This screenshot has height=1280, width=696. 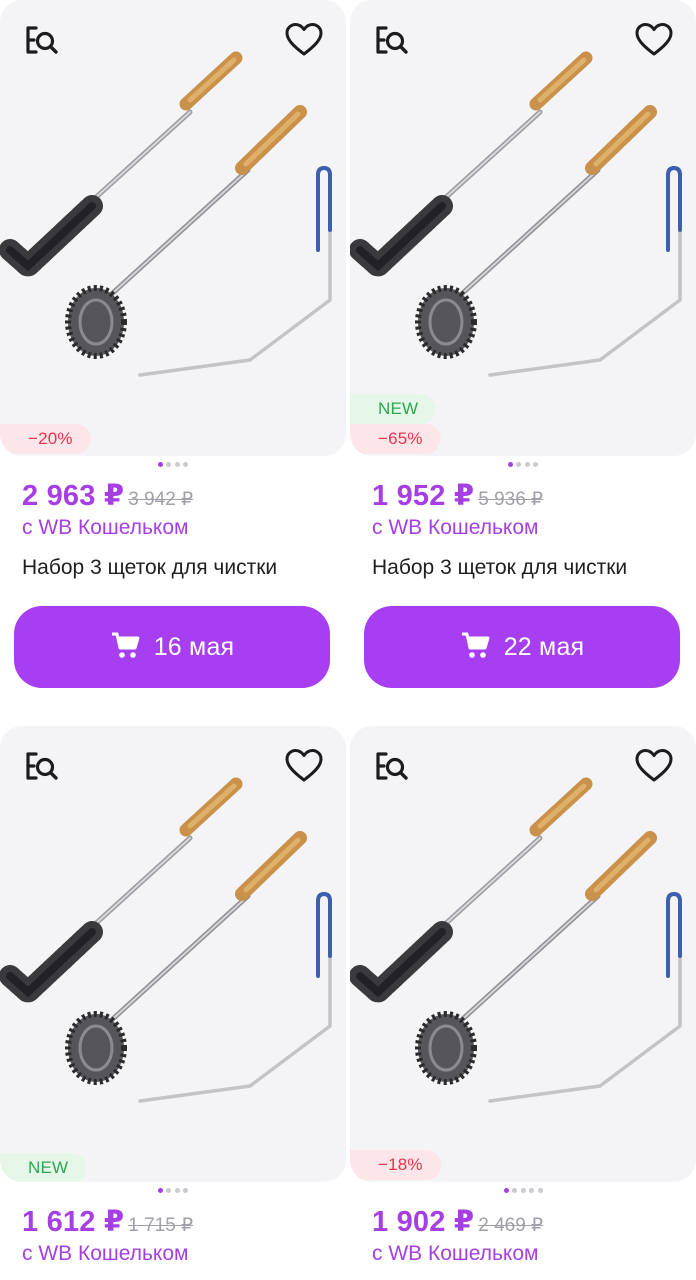 What do you see at coordinates (395, 1165) in the screenshot?
I see `discount-badge: −18%` at bounding box center [395, 1165].